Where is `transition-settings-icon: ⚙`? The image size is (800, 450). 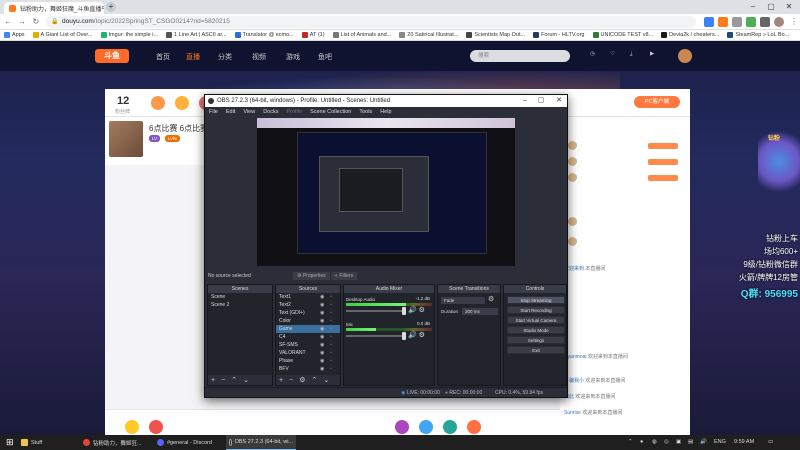
transition-settings-icon: ⚙ is located at coordinates (491, 299).